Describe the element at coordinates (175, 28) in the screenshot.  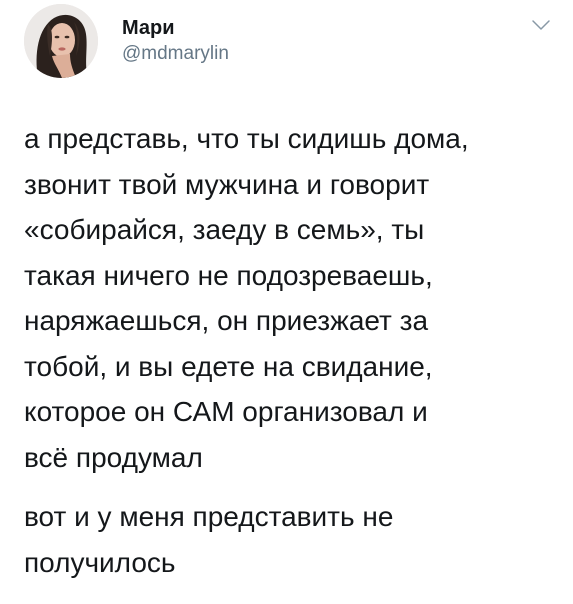
I see `display-name: Мари` at that location.